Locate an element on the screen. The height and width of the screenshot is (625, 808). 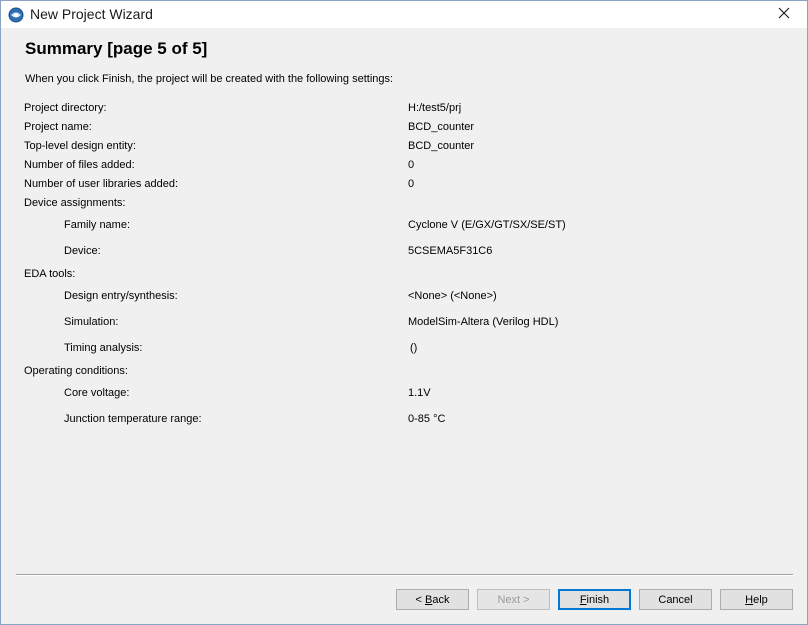
help-button-accel: H is located at coordinates (749, 599).